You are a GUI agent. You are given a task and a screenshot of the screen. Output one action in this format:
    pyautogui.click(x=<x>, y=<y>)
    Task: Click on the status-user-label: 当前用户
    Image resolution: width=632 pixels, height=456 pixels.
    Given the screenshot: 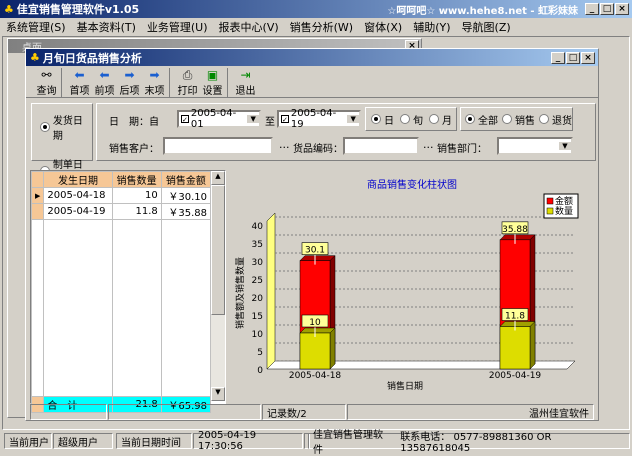 What is the action you would take?
    pyautogui.click(x=28, y=441)
    